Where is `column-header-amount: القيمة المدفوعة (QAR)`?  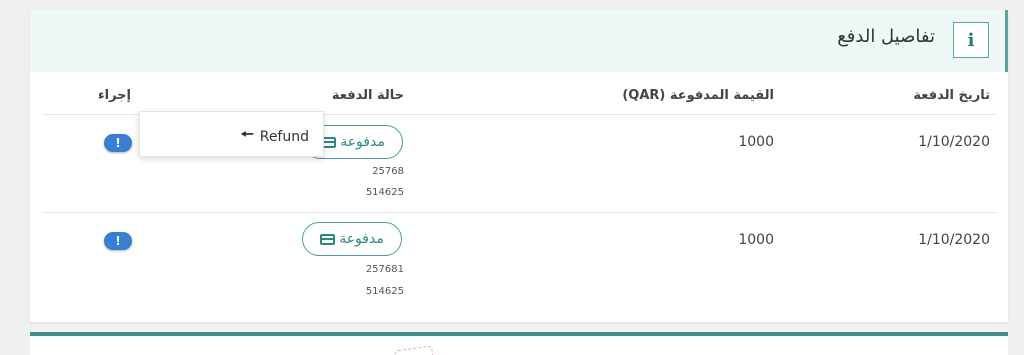 column-header-amount: القيمة المدفوعة (QAR) is located at coordinates (698, 95).